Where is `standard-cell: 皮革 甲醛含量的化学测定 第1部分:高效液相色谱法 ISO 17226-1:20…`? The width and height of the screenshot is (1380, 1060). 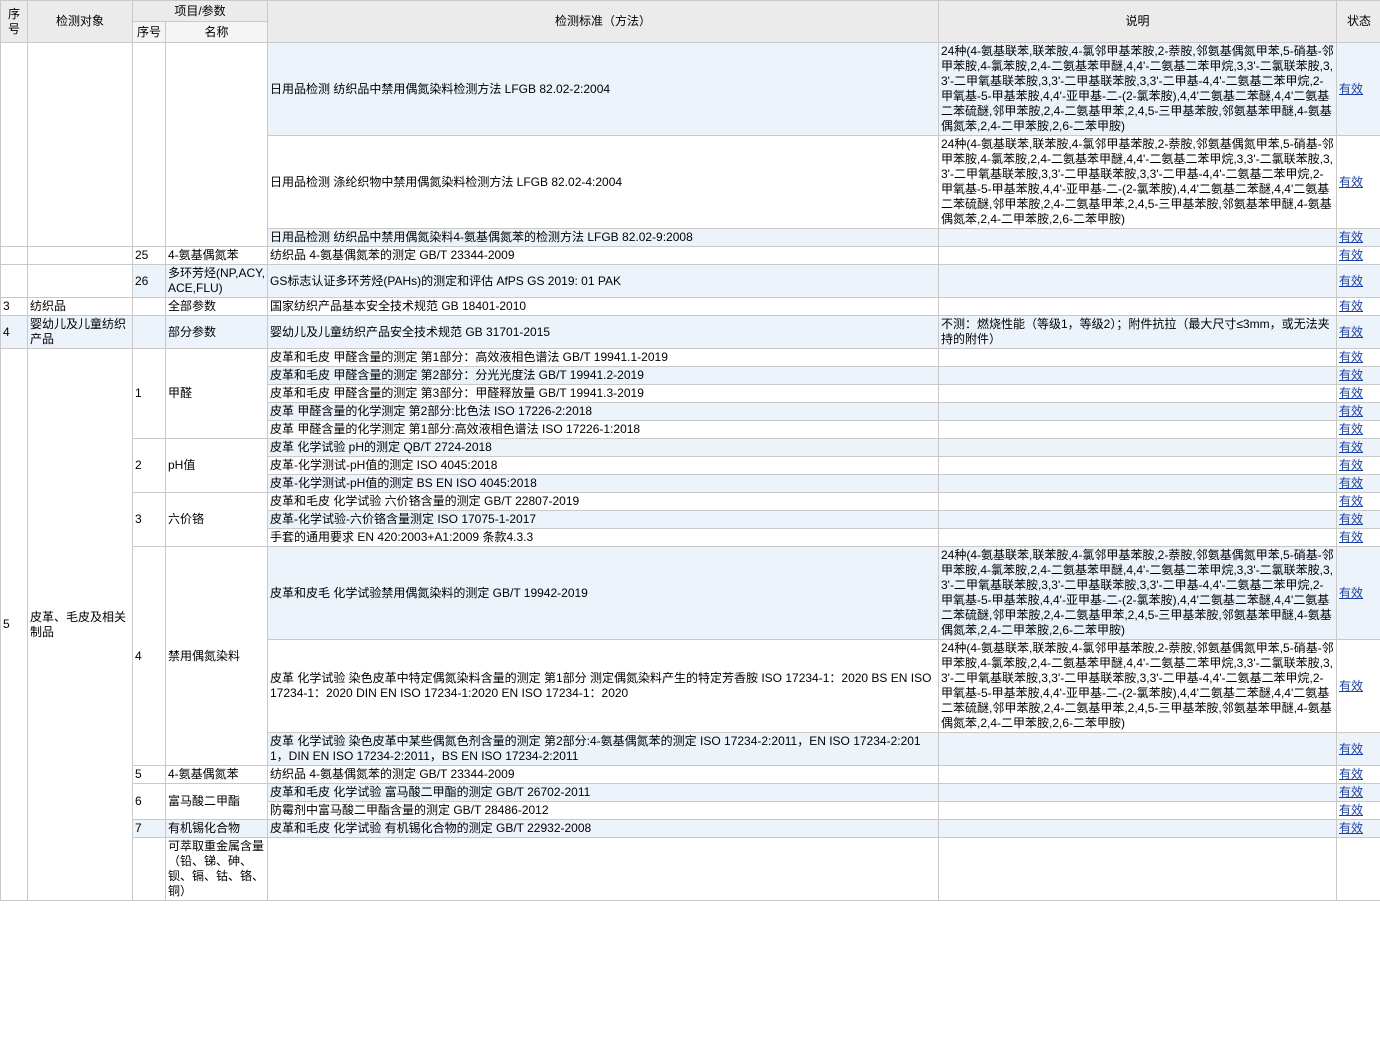
standard-cell: 皮革 甲醛含量的化学测定 第1部分:高效液相色谱法 ISO 17226-1:20… is located at coordinates (603, 429).